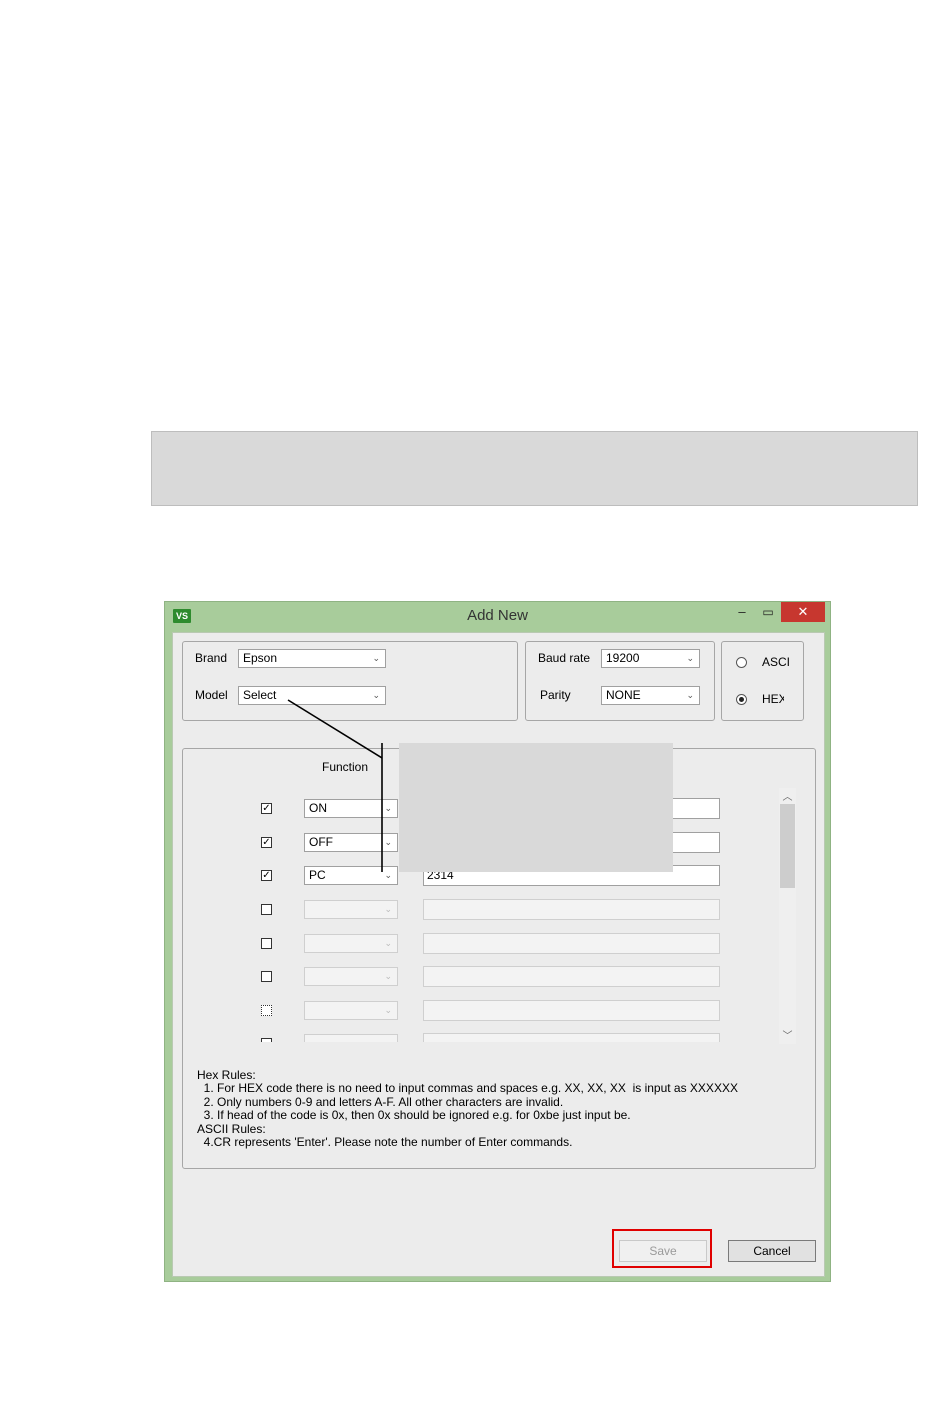  Describe the element at coordinates (335, 729) in the screenshot. I see `callout-line-diagonal` at that location.